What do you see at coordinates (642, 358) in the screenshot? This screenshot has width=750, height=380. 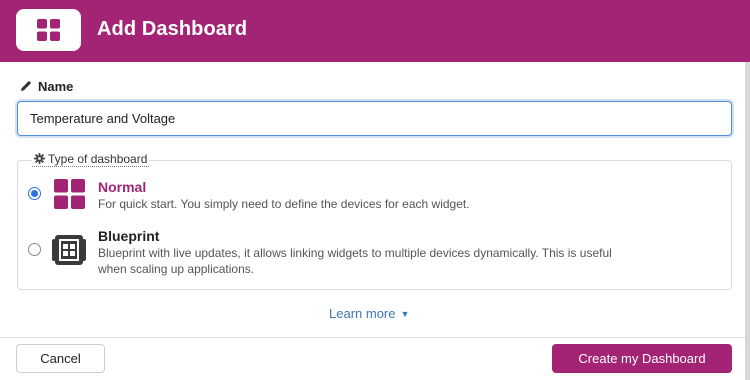 I see `create-dashboard-button: Create my Dashboard` at bounding box center [642, 358].